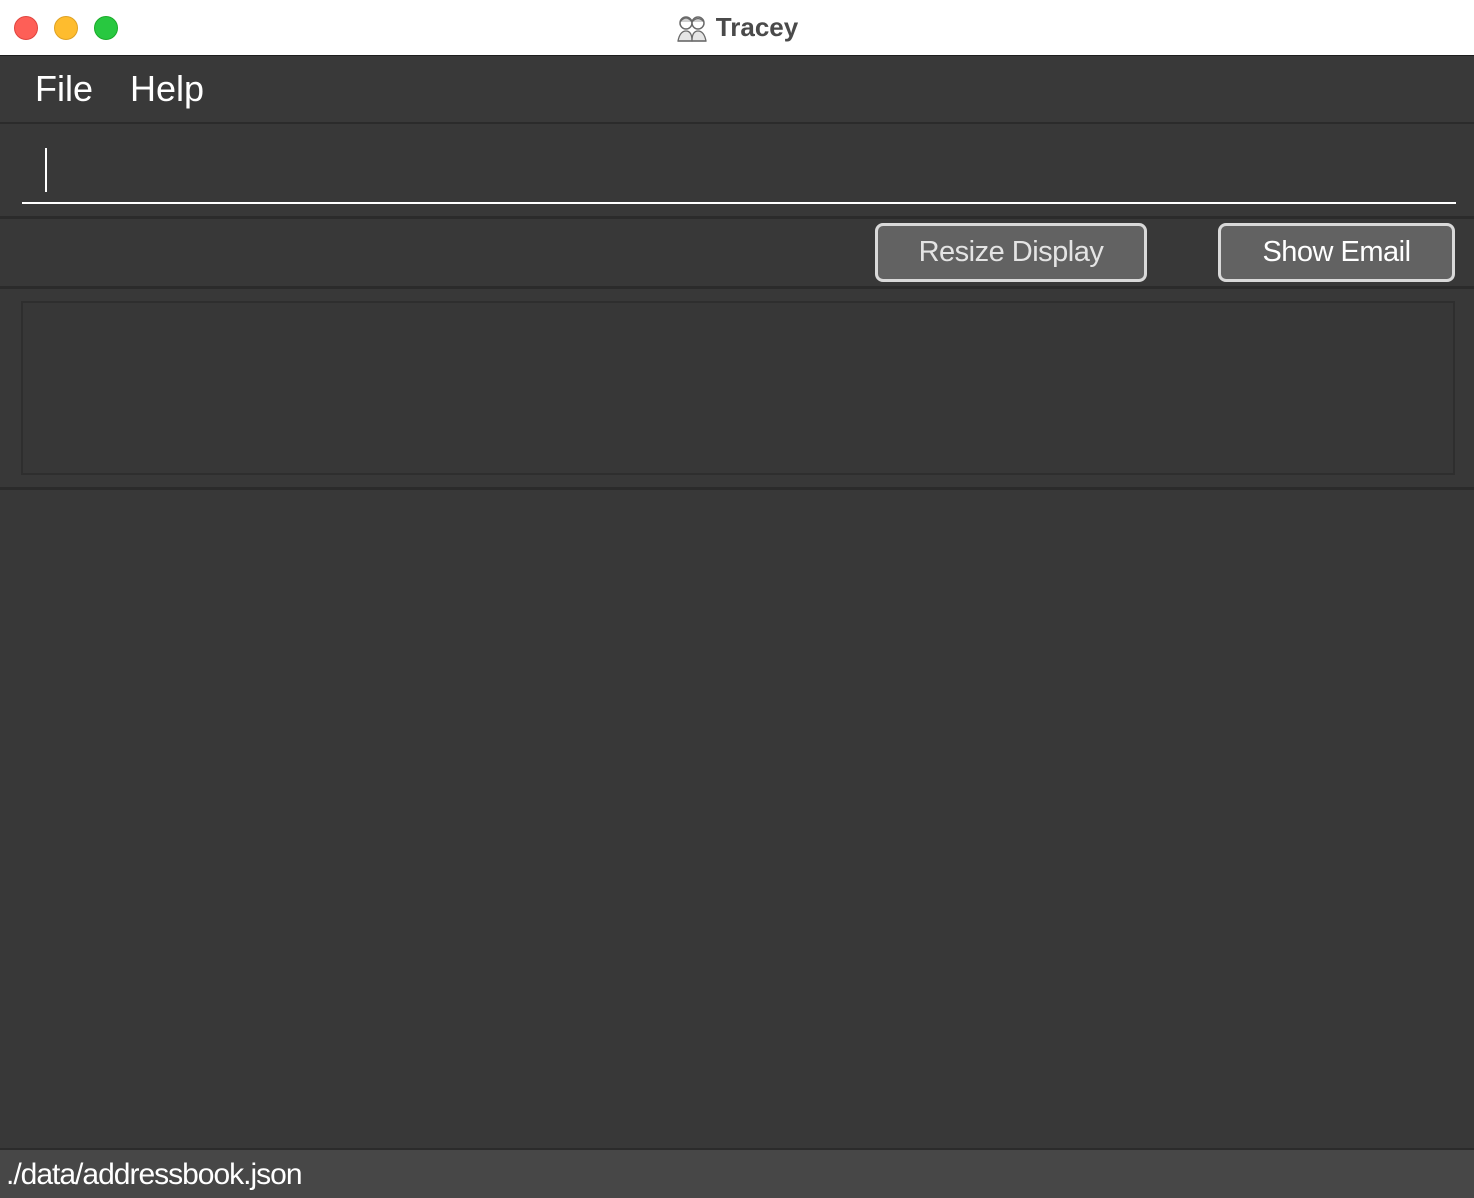 The height and width of the screenshot is (1198, 1474). Describe the element at coordinates (737, 90) in the screenshot. I see `menu-bar: File Help` at that location.